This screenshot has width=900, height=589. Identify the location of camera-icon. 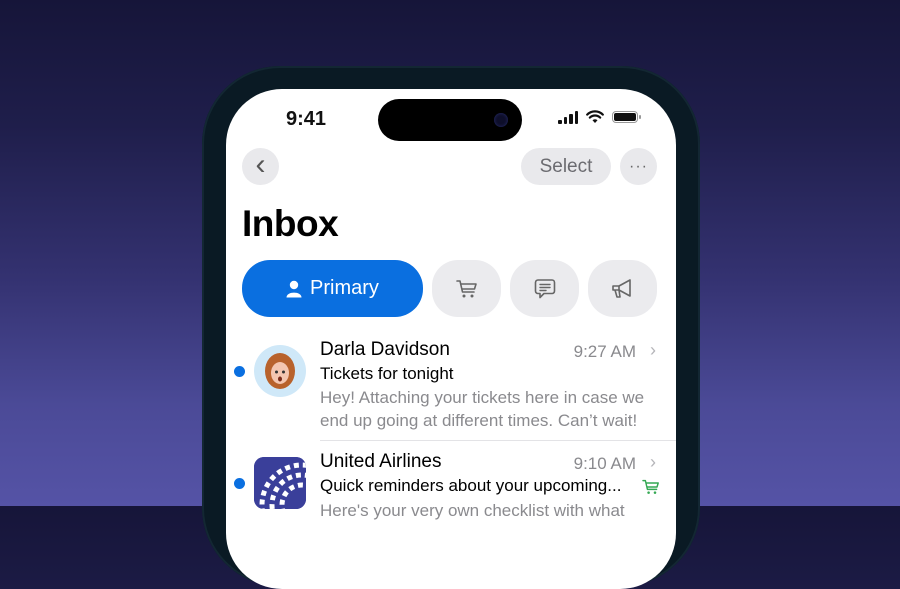
(501, 120).